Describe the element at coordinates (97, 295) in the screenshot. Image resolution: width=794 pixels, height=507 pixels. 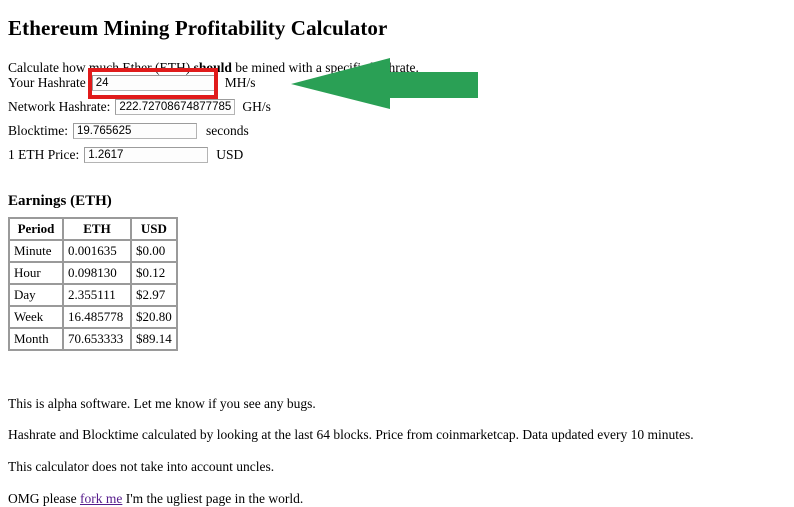
I see `cell-eth: 2.355111` at that location.